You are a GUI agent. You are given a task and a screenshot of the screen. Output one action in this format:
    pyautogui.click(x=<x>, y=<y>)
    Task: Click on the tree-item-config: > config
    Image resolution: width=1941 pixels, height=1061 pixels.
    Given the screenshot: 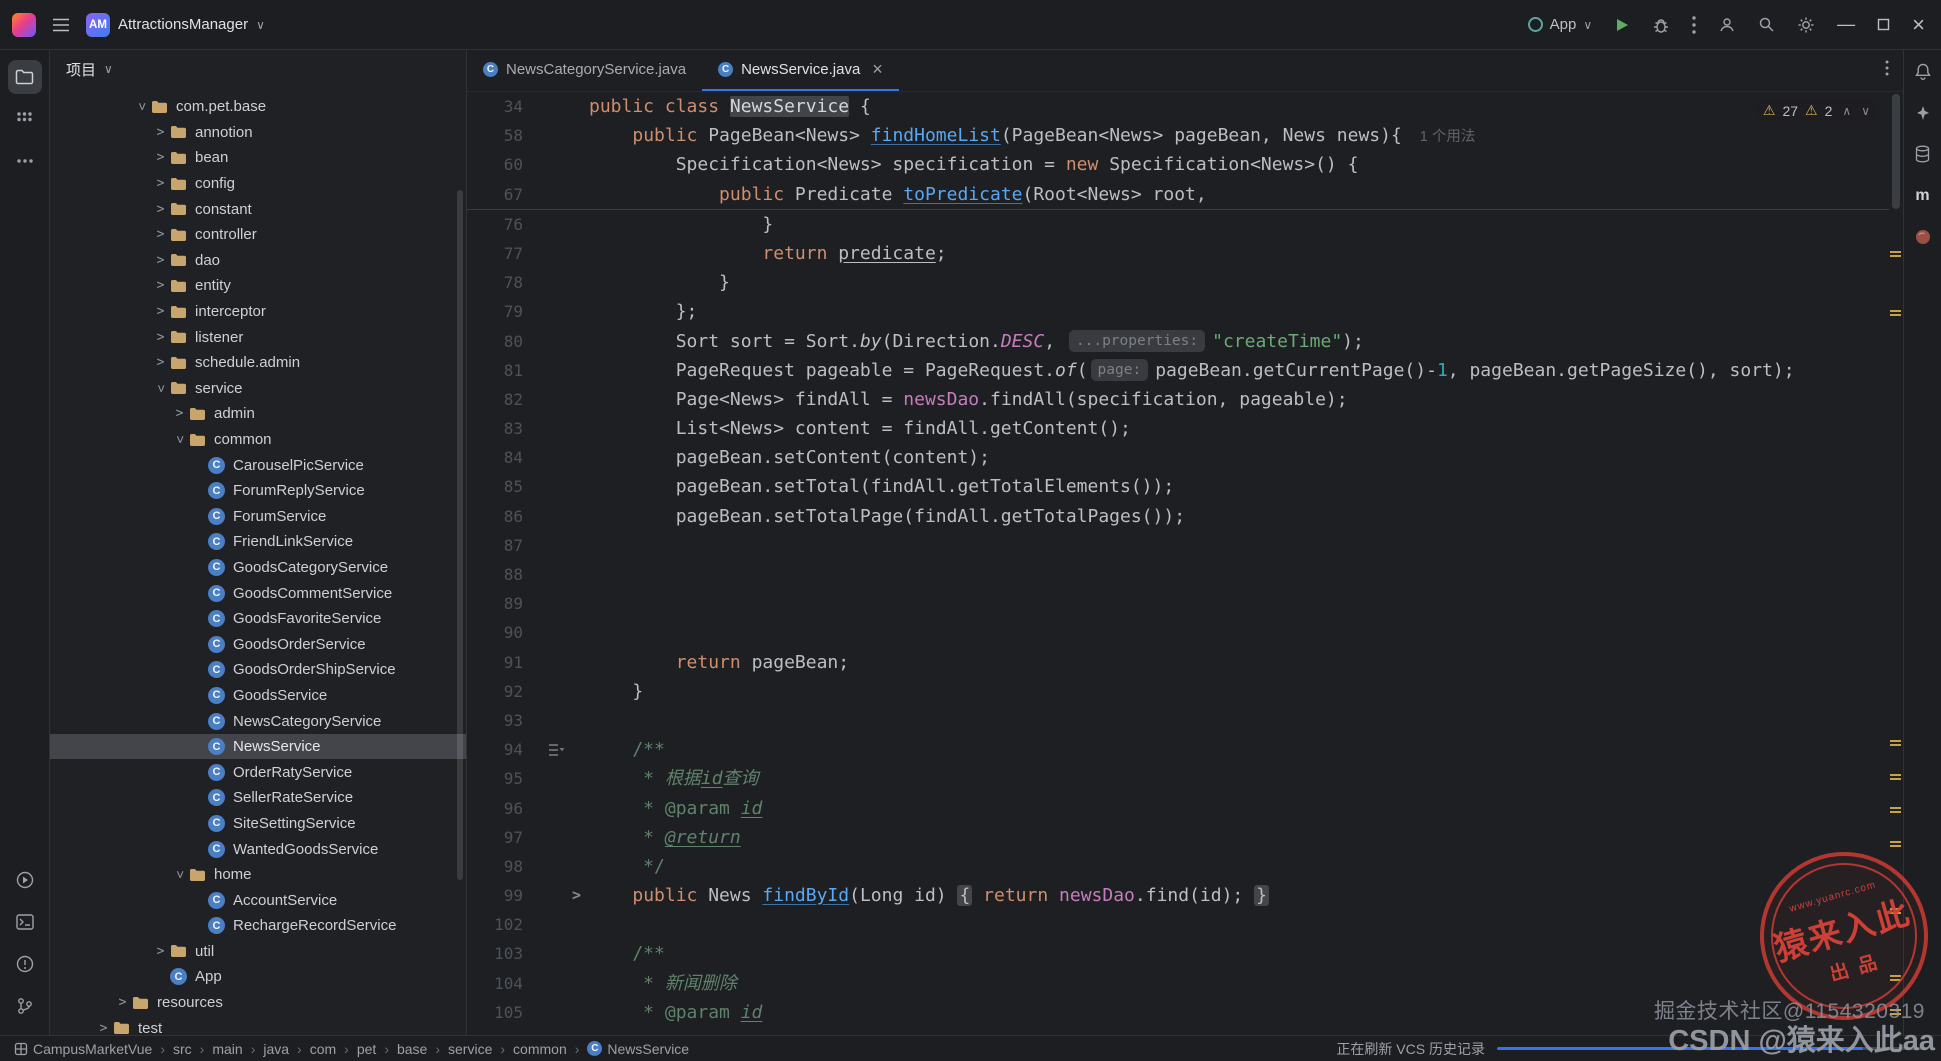 What is the action you would take?
    pyautogui.click(x=258, y=184)
    